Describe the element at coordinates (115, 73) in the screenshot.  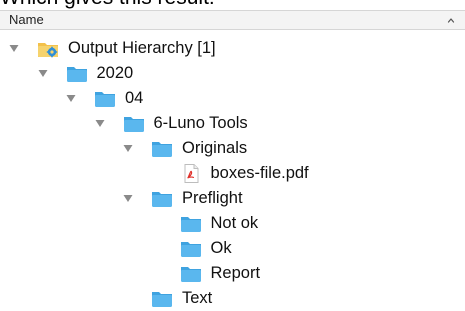
I see `tree-item-label: 2020` at that location.